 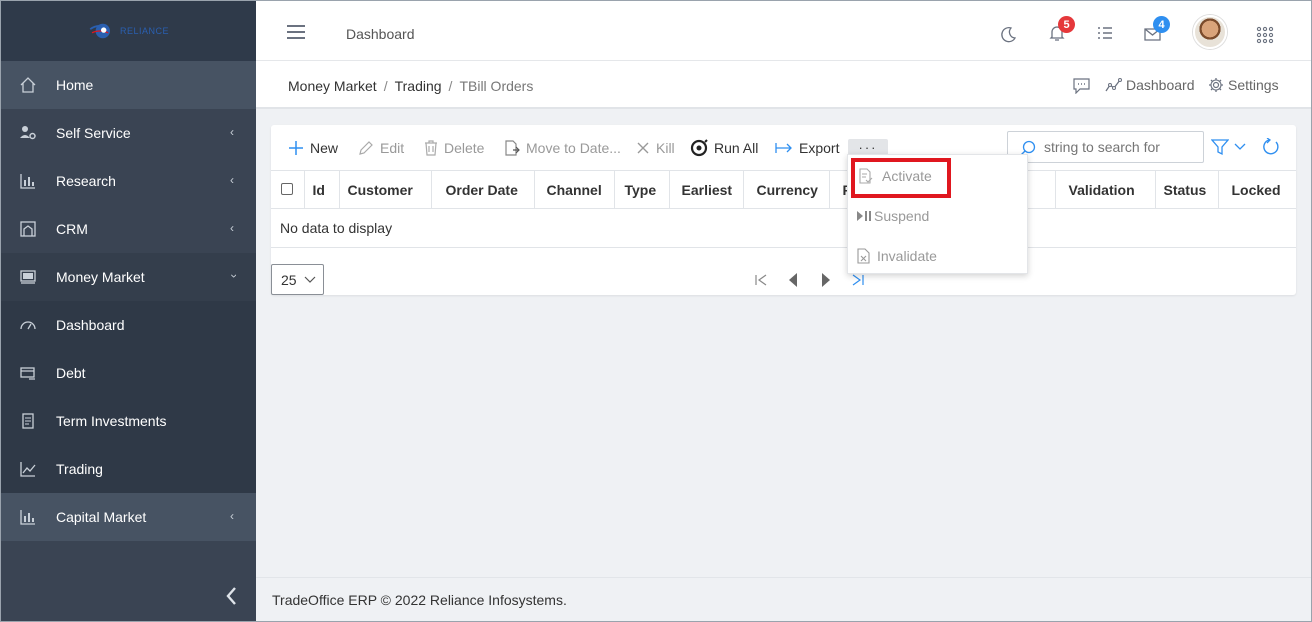 What do you see at coordinates (736, 148) in the screenshot?
I see `run-all-label: Run All` at bounding box center [736, 148].